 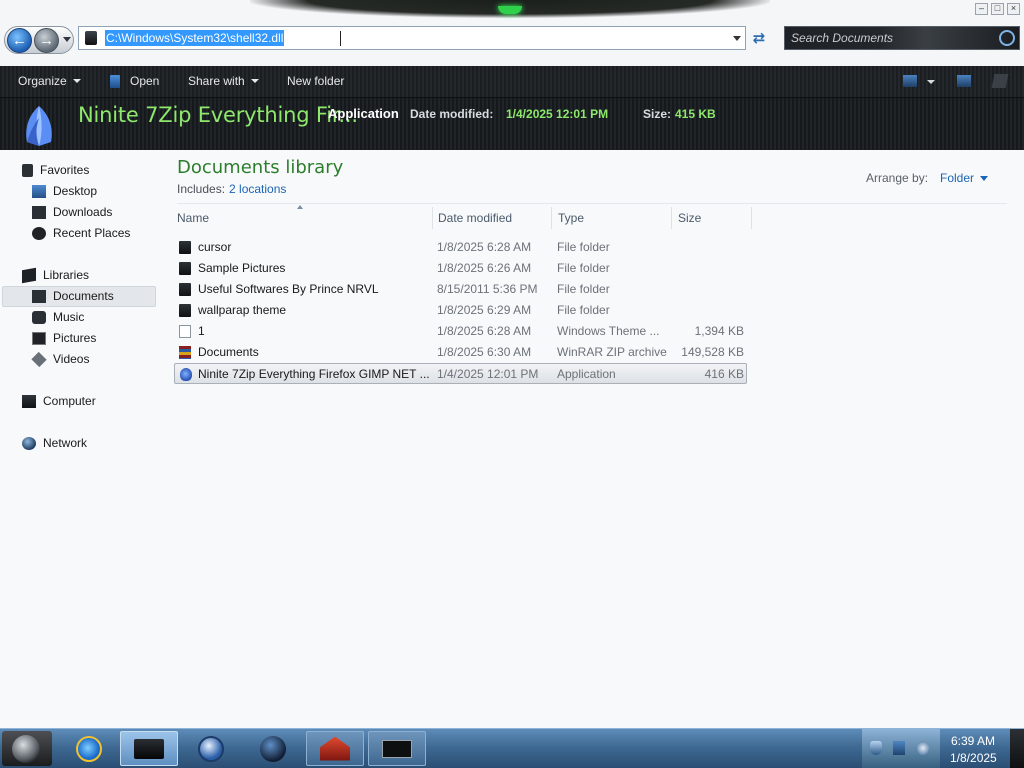 What do you see at coordinates (341, 38) in the screenshot?
I see `text-cursor` at bounding box center [341, 38].